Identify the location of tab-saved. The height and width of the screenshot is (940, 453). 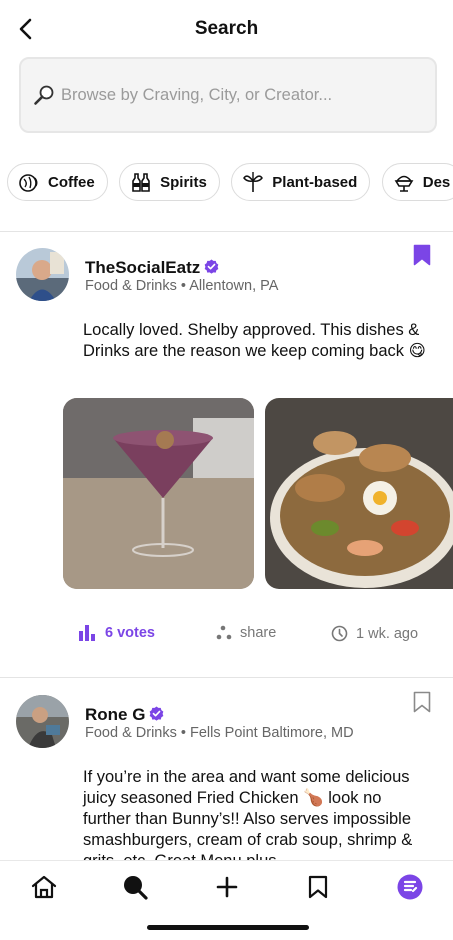
(318, 887).